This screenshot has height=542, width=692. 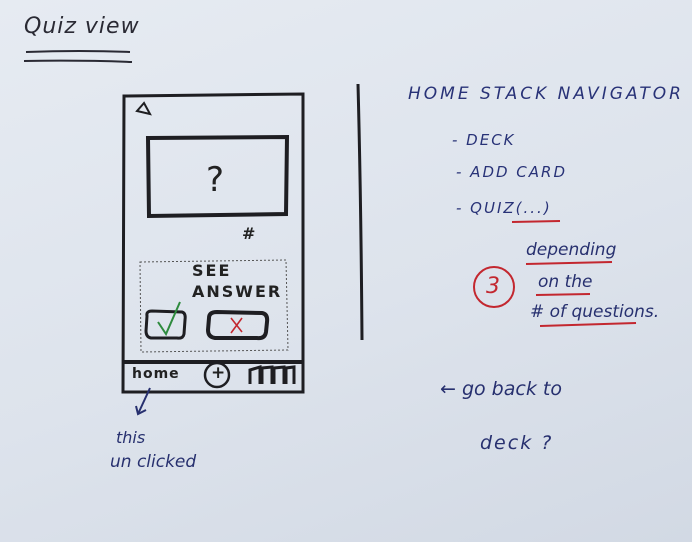 I want to click on note-line-1: depending, so click(x=571, y=250).